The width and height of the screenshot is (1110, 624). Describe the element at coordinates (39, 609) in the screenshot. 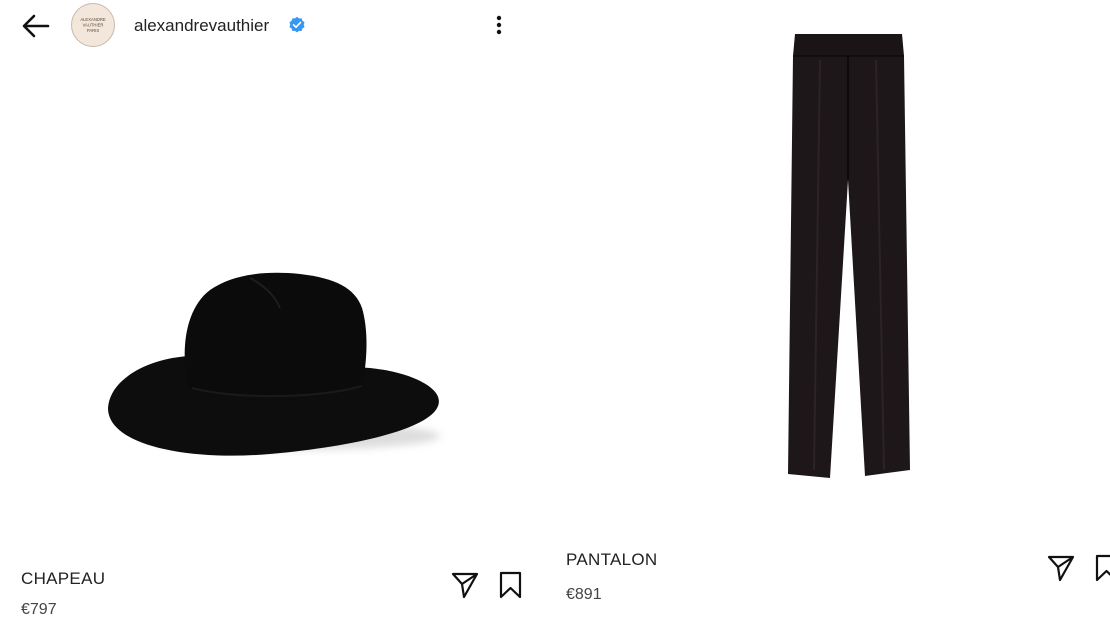

I see `product-price-hat: €797` at that location.